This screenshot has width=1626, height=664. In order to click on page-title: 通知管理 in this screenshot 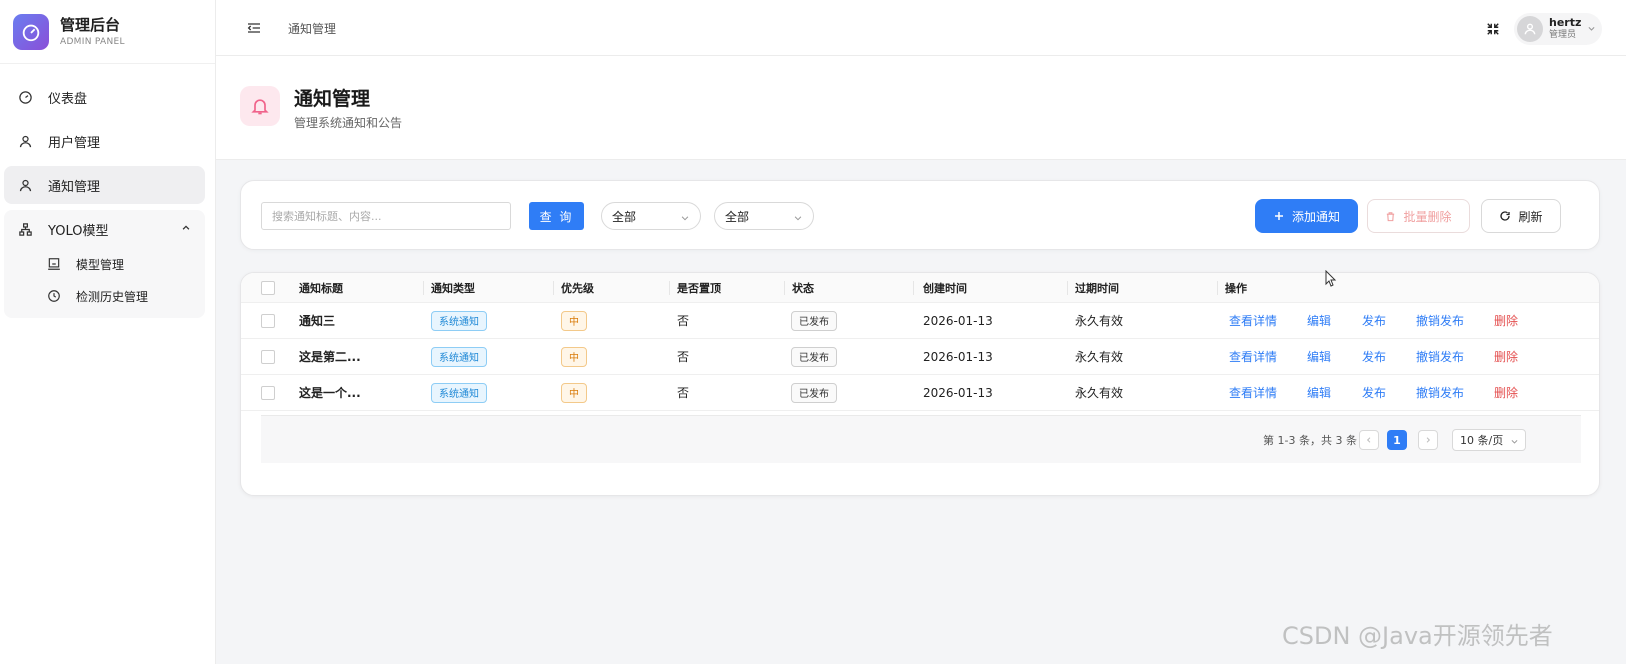, I will do `click(332, 99)`.